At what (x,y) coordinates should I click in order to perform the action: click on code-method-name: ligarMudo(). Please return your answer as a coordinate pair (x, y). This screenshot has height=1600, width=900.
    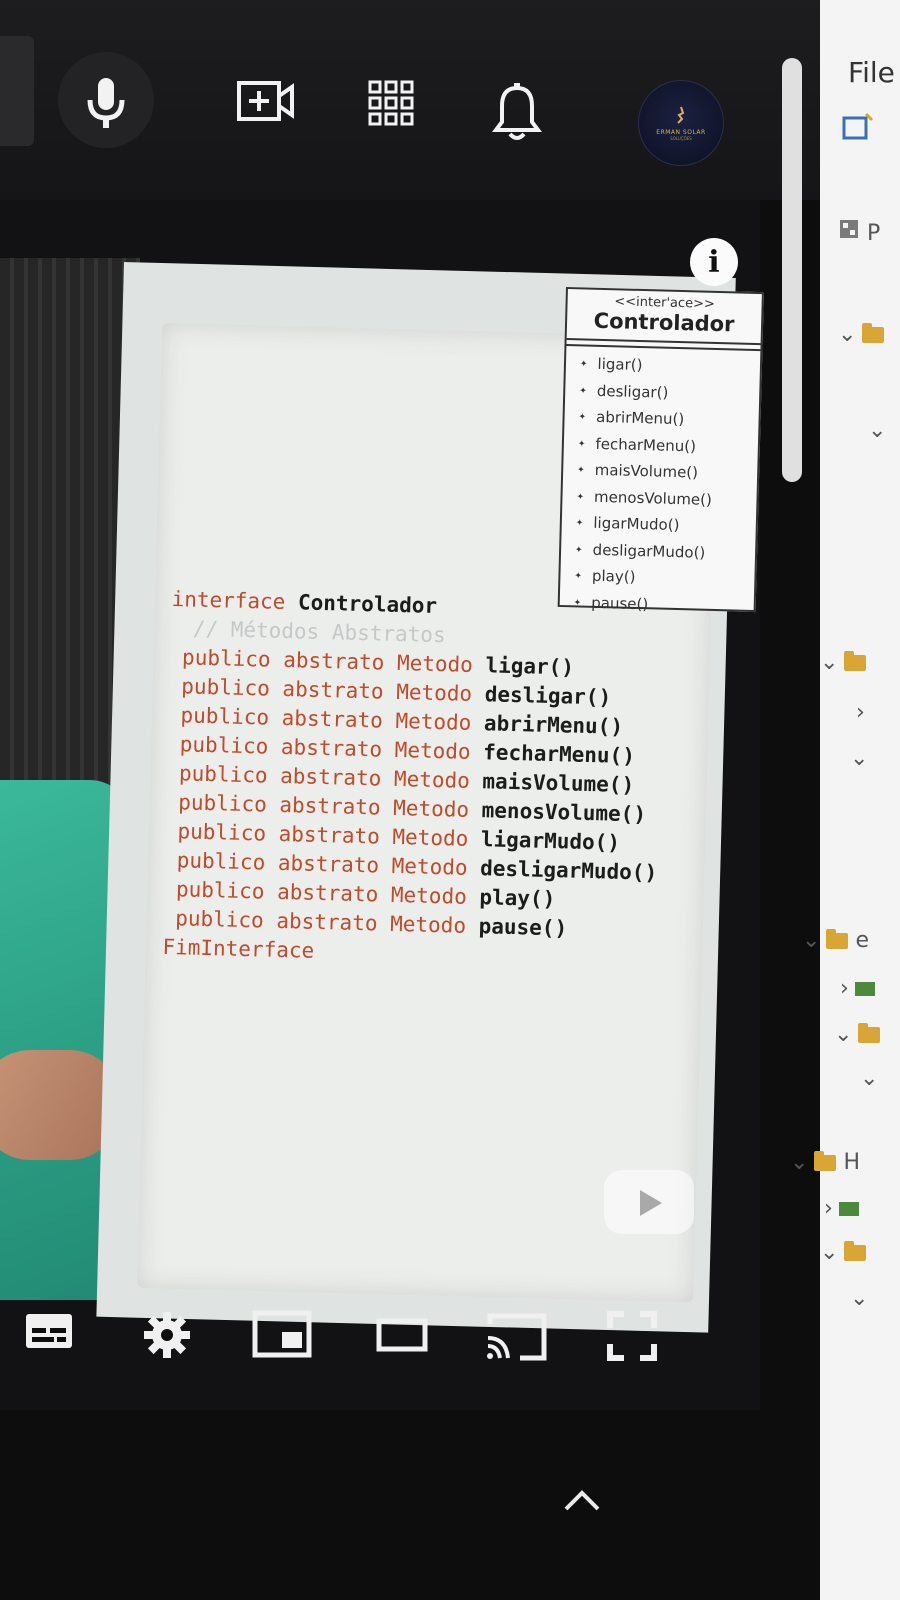
    Looking at the image, I should click on (550, 841).